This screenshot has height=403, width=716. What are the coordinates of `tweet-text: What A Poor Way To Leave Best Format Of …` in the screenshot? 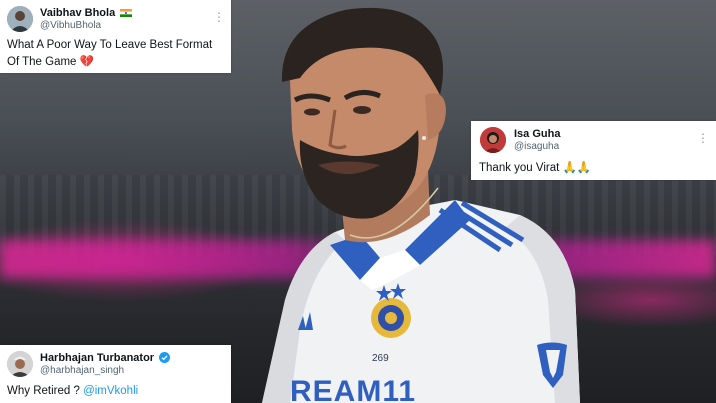 It's located at (110, 53).